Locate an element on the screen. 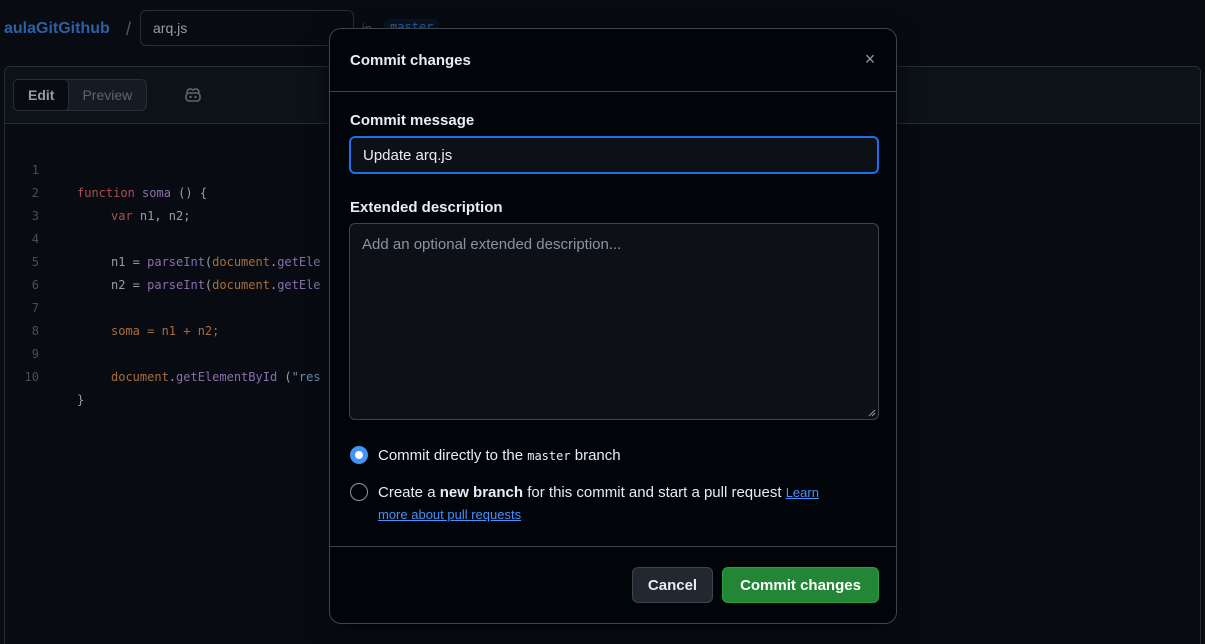 This screenshot has width=1205, height=644. dialog-footer: Cancel Commit changes is located at coordinates (613, 584).